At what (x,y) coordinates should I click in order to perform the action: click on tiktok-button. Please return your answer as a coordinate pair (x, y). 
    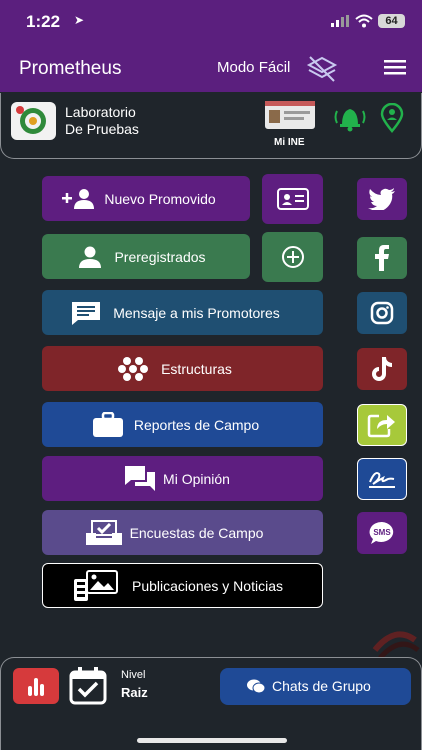
    Looking at the image, I should click on (382, 369).